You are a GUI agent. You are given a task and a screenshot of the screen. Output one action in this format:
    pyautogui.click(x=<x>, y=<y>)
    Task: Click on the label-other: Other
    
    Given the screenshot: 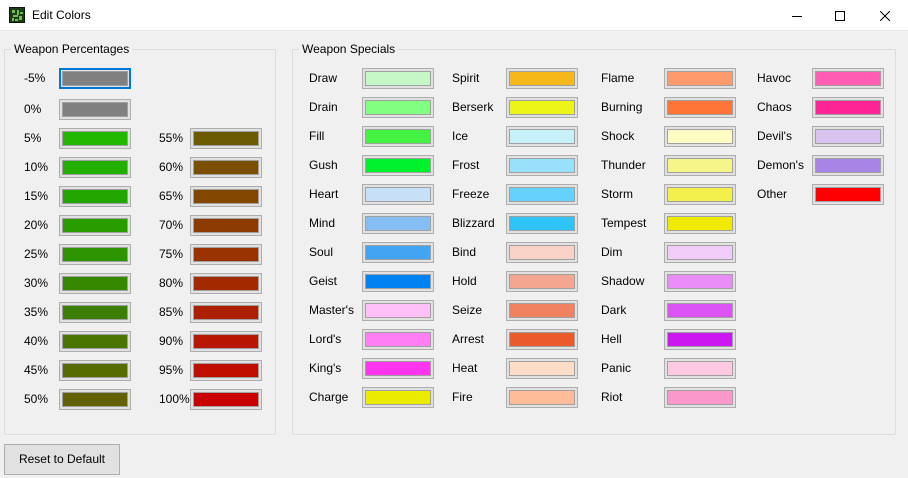 What is the action you would take?
    pyautogui.click(x=772, y=194)
    